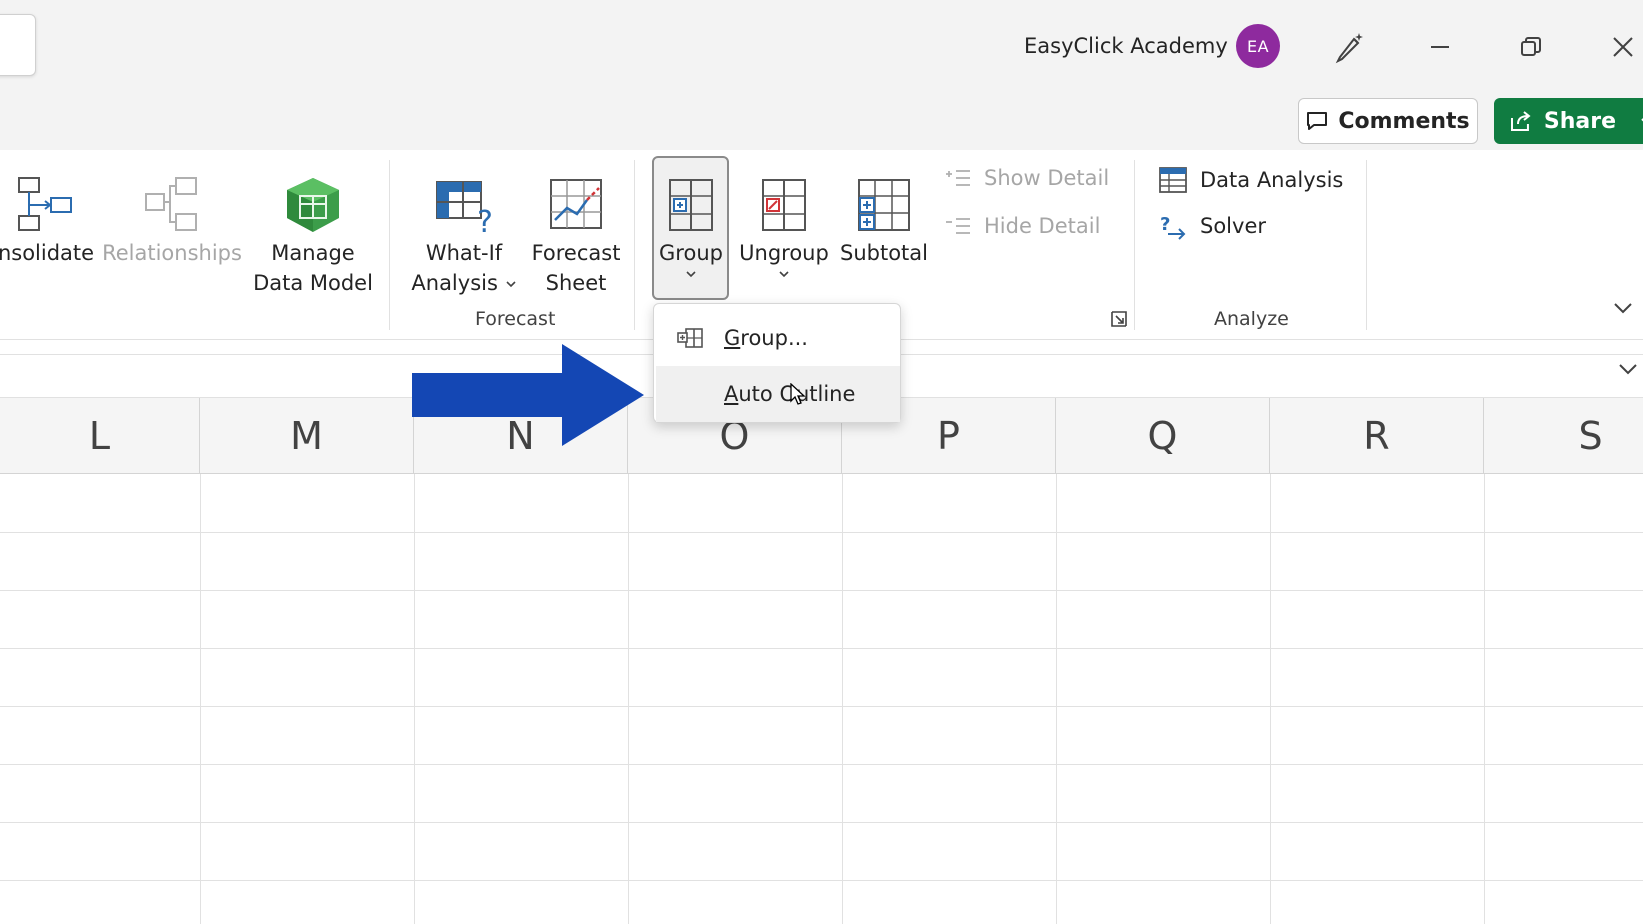  What do you see at coordinates (884, 205) in the screenshot?
I see `subtotal-icon` at bounding box center [884, 205].